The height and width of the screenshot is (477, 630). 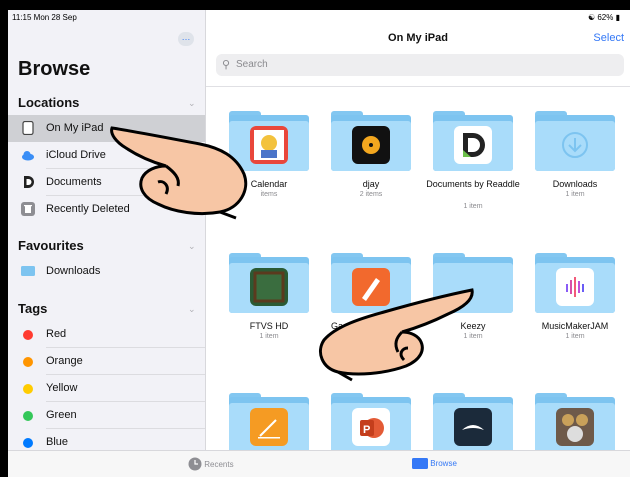 What do you see at coordinates (48, 102) in the screenshot?
I see `locations-header: Locations` at bounding box center [48, 102].